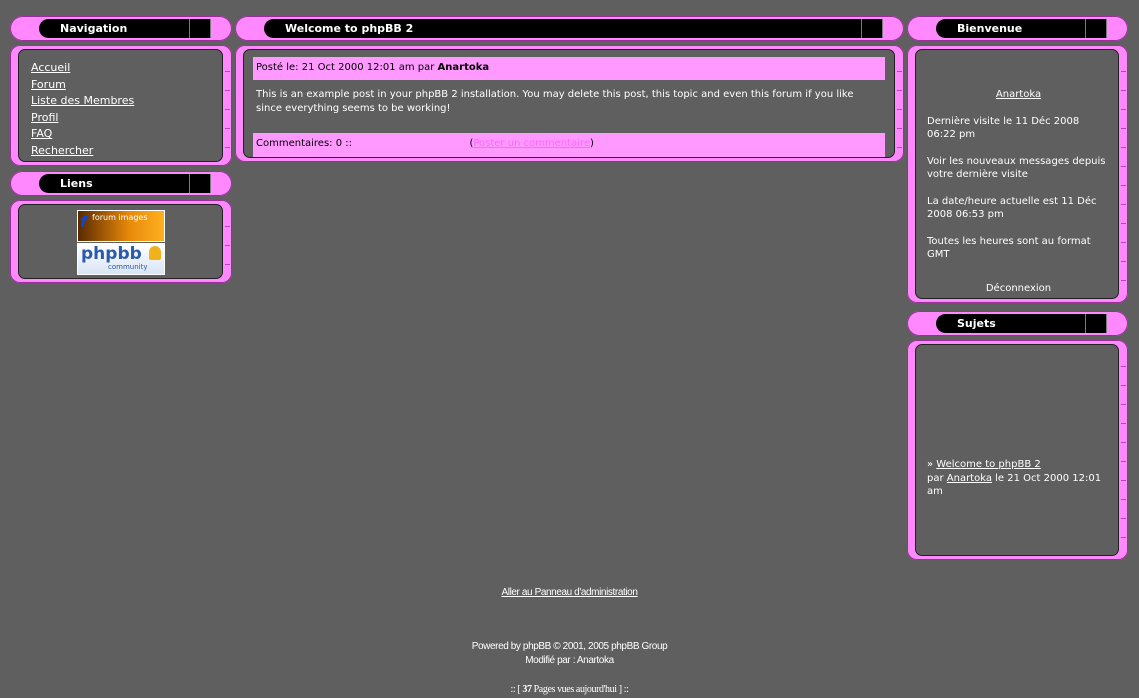 Image resolution: width=1139 pixels, height=698 pixels. What do you see at coordinates (969, 478) in the screenshot?
I see `topic-author-link: Anartoka` at bounding box center [969, 478].